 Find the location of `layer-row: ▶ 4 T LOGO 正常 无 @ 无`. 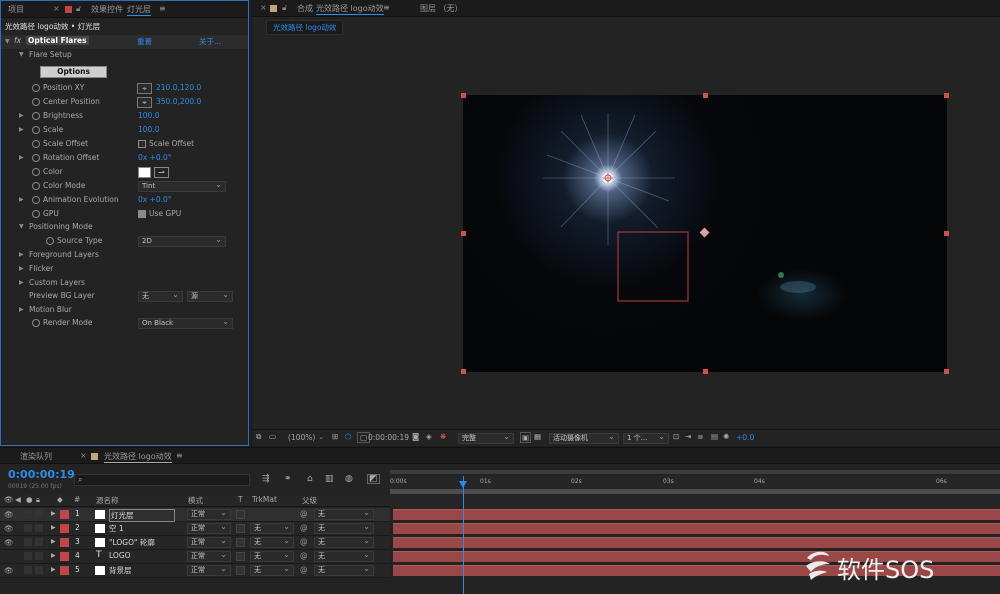

layer-row: ▶ 4 T LOGO 正常 无 @ 无 is located at coordinates (195, 557).